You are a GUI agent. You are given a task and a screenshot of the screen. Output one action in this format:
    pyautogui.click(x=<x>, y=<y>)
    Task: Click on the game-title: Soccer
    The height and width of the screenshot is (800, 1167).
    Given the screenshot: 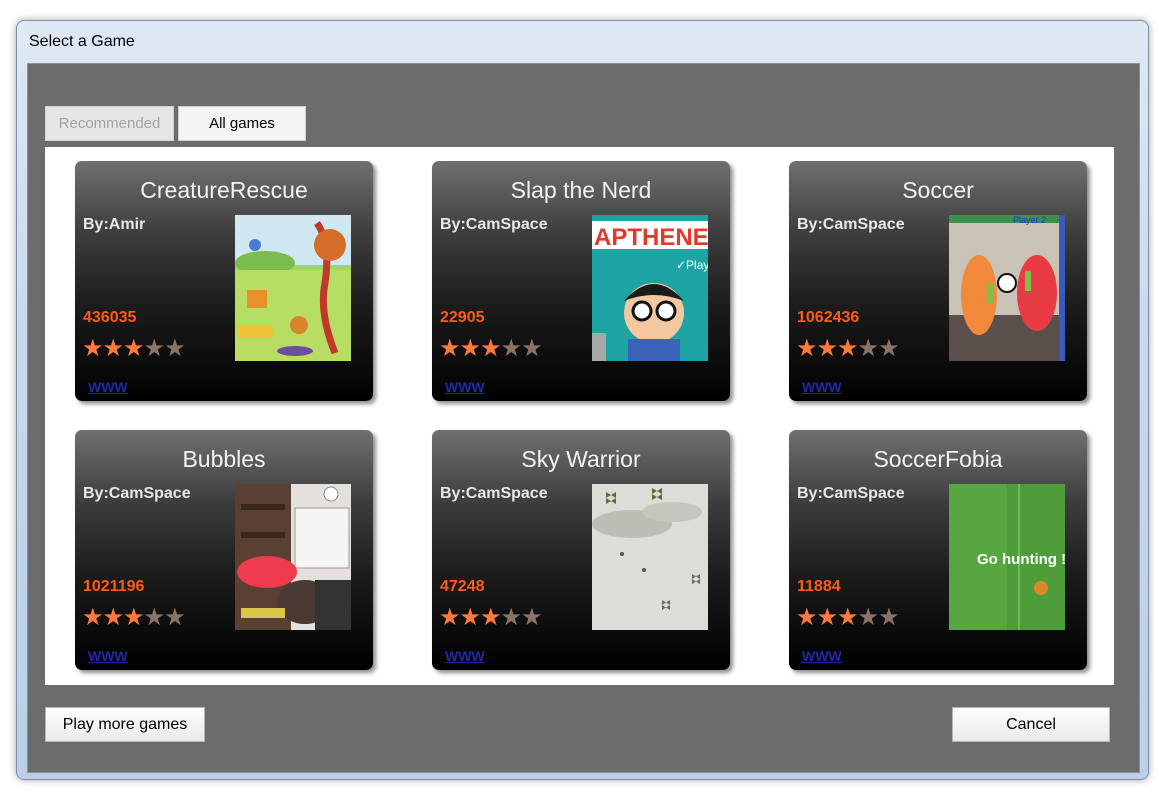 What is the action you would take?
    pyautogui.click(x=938, y=190)
    